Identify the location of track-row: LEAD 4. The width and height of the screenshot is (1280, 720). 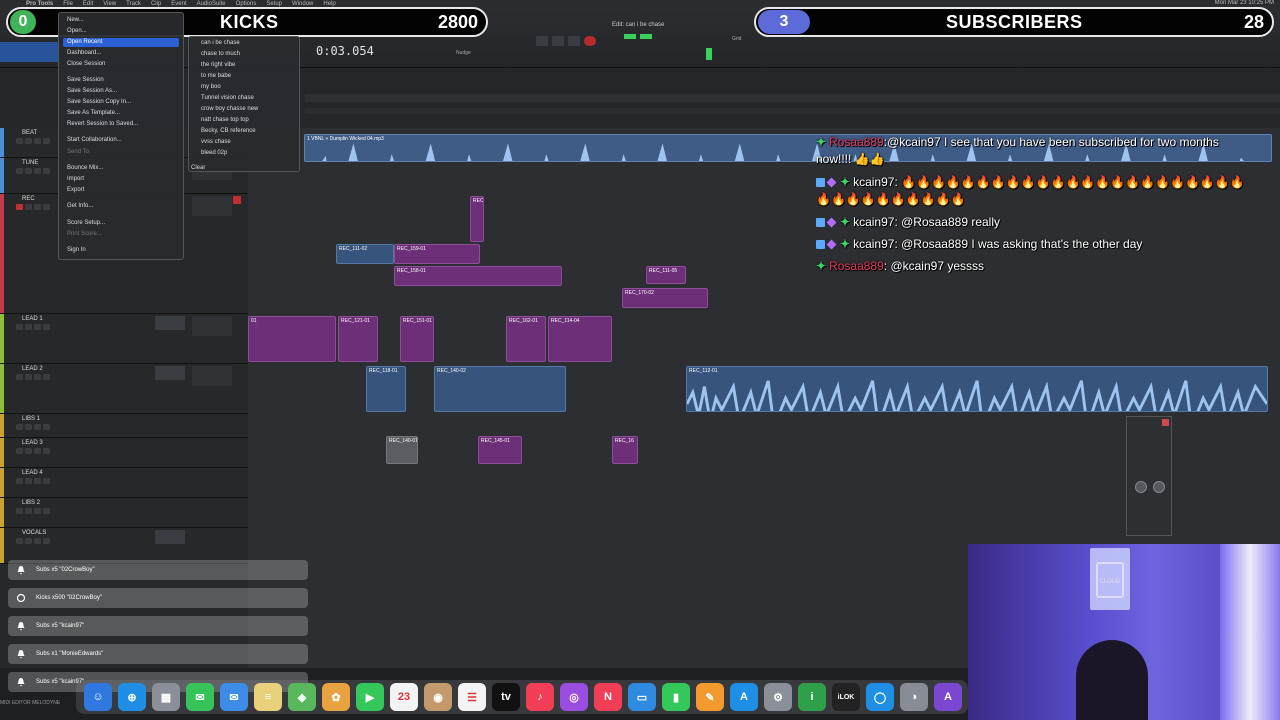
(124, 483).